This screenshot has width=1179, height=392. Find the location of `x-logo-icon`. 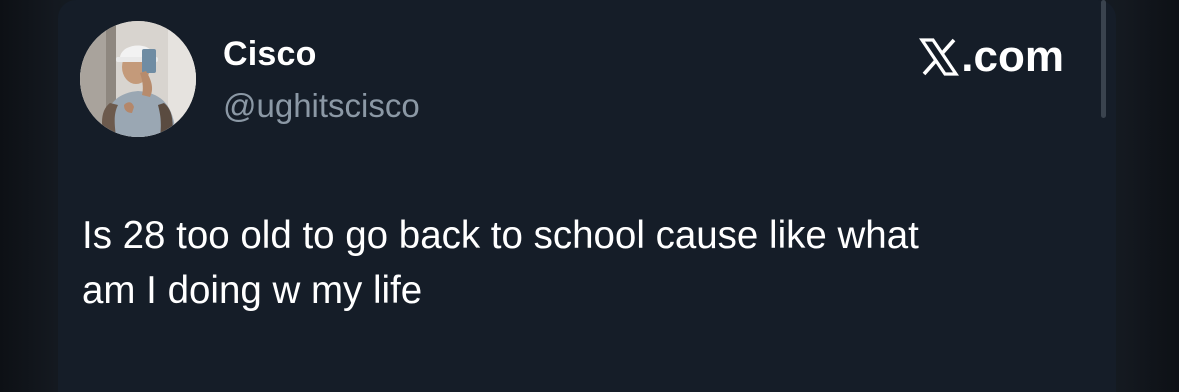

x-logo-icon is located at coordinates (939, 57).